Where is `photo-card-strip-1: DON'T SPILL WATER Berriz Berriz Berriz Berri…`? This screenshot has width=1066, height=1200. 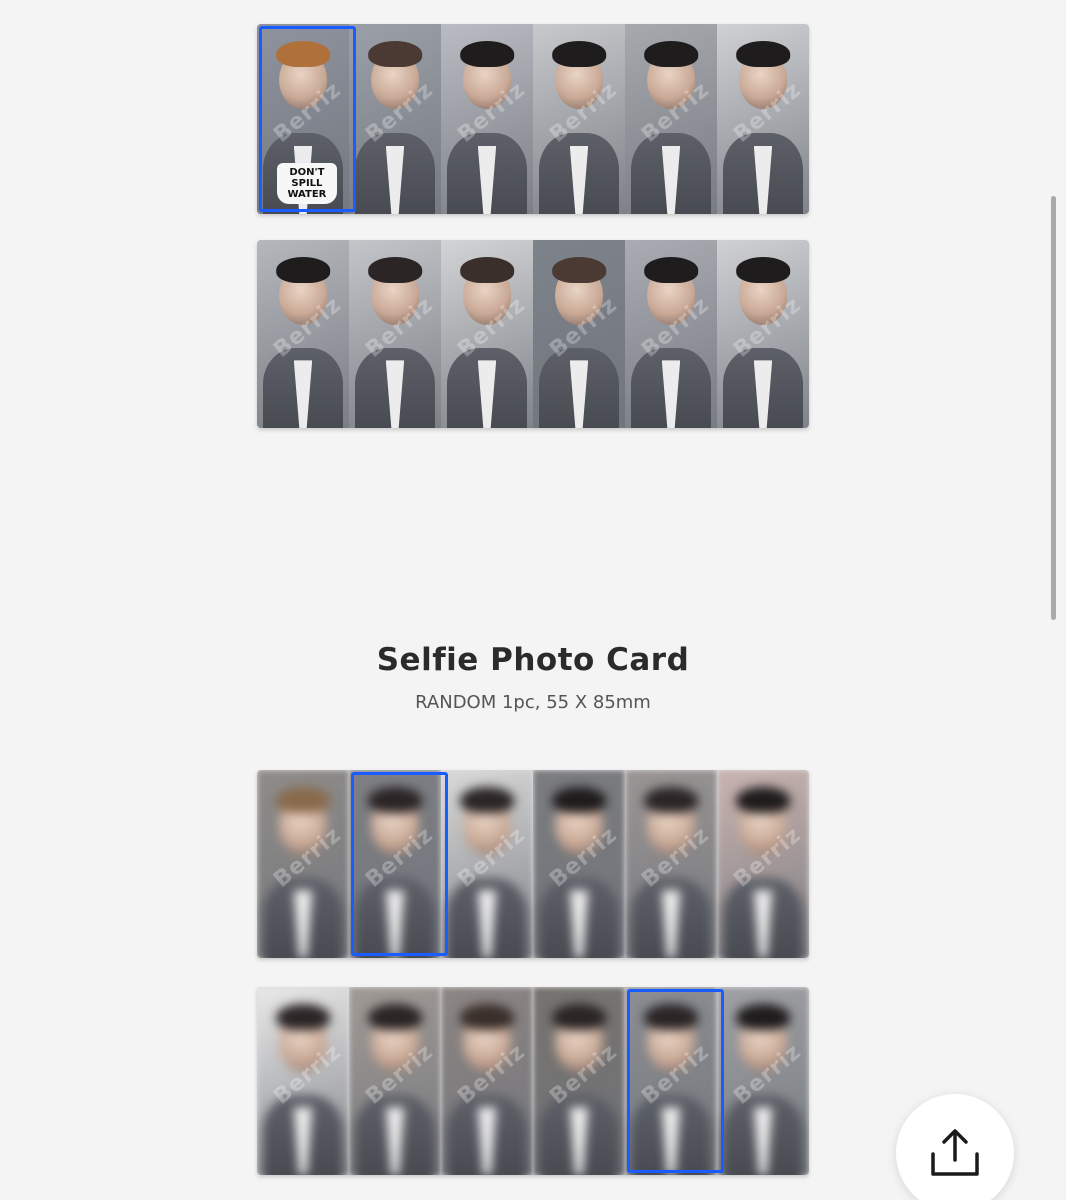 photo-card-strip-1: DON'T SPILL WATER Berriz Berriz Berriz Berri… is located at coordinates (533, 119).